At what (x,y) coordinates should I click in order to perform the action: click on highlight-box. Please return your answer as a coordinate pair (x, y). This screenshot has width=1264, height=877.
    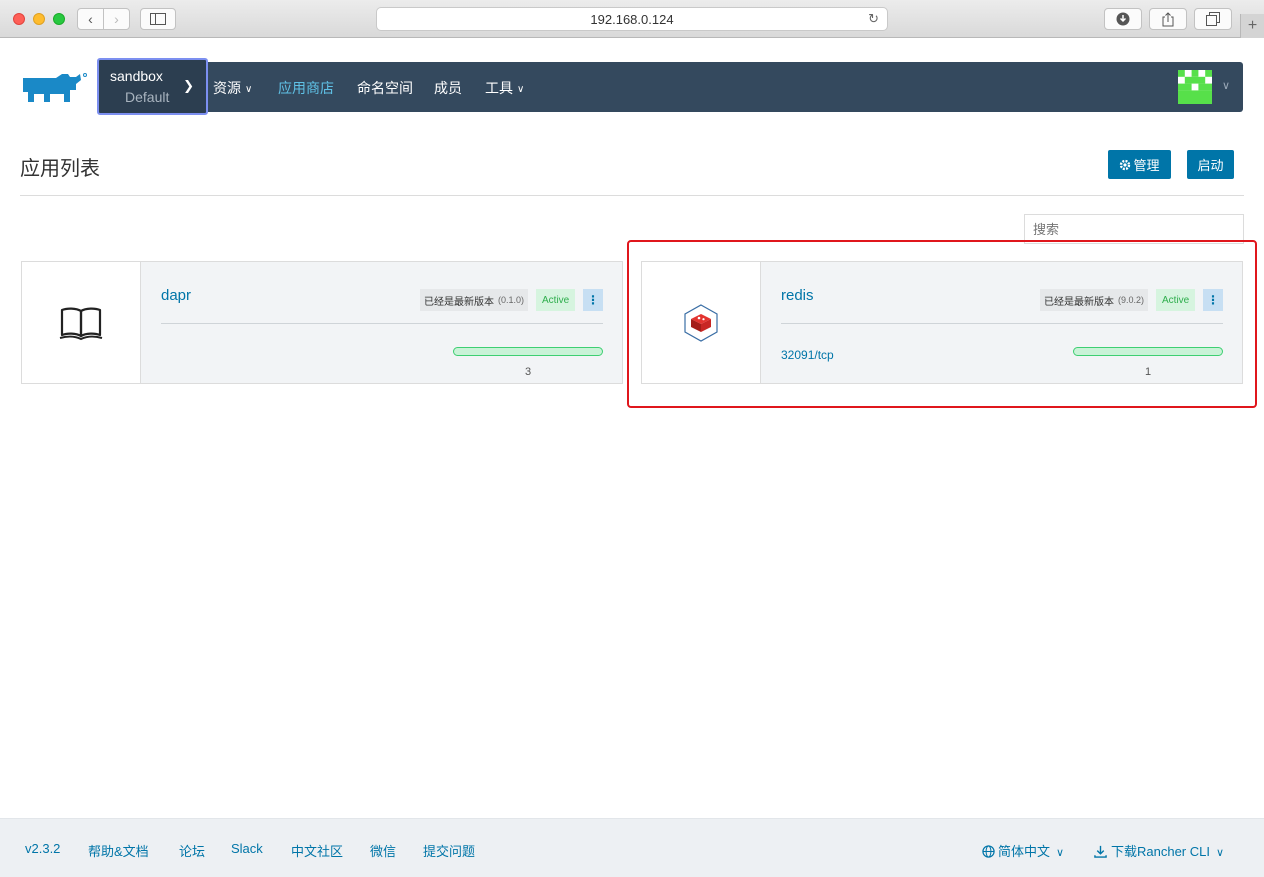
    Looking at the image, I should click on (942, 324).